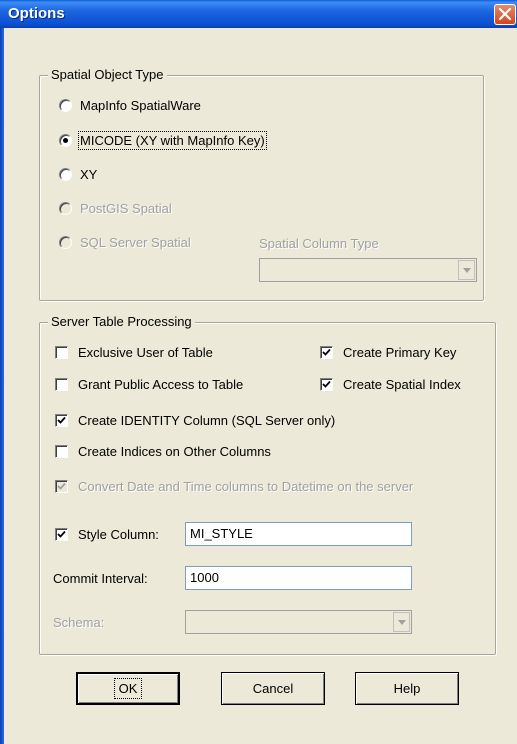 This screenshot has height=744, width=517. I want to click on close-button, so click(505, 14).